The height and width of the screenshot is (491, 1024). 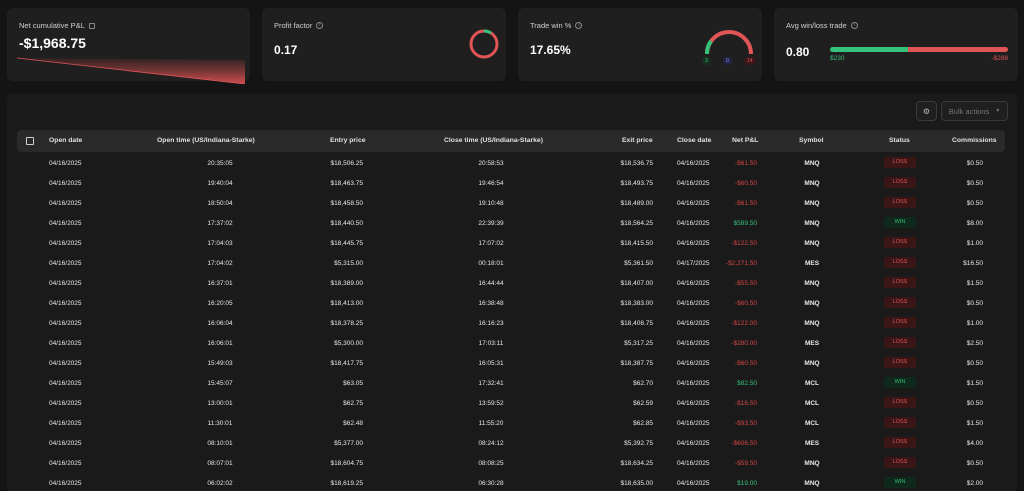 What do you see at coordinates (491, 363) in the screenshot?
I see `close-time-cell: 16:05:31` at bounding box center [491, 363].